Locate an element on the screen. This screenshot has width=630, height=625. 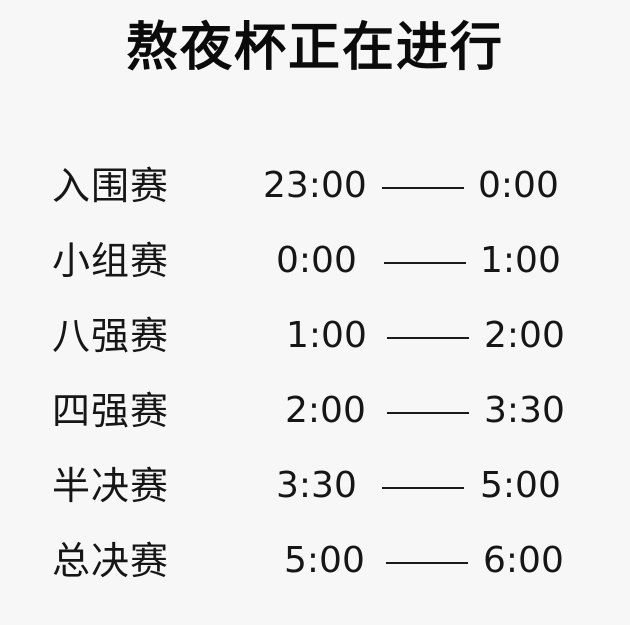
start-time: 2:00 is located at coordinates (325, 410).